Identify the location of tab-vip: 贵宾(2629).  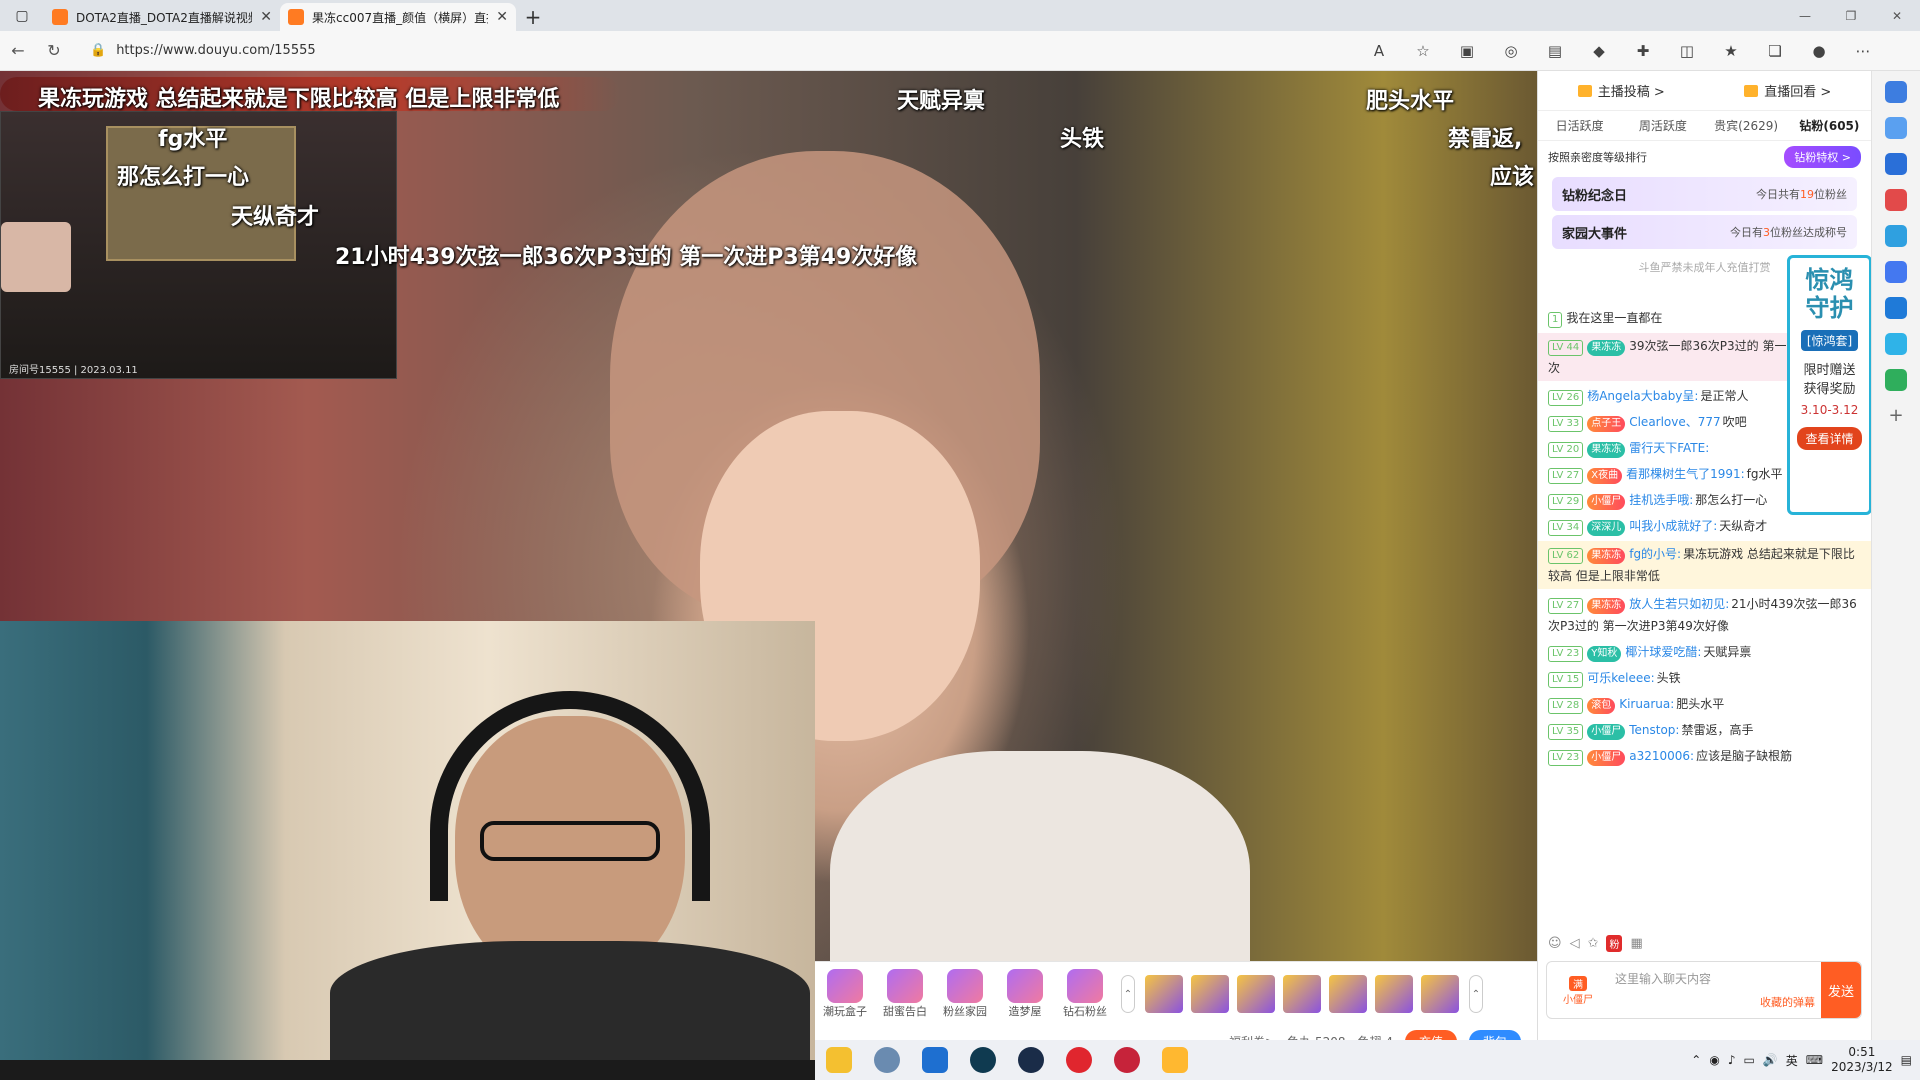
(1746, 125).